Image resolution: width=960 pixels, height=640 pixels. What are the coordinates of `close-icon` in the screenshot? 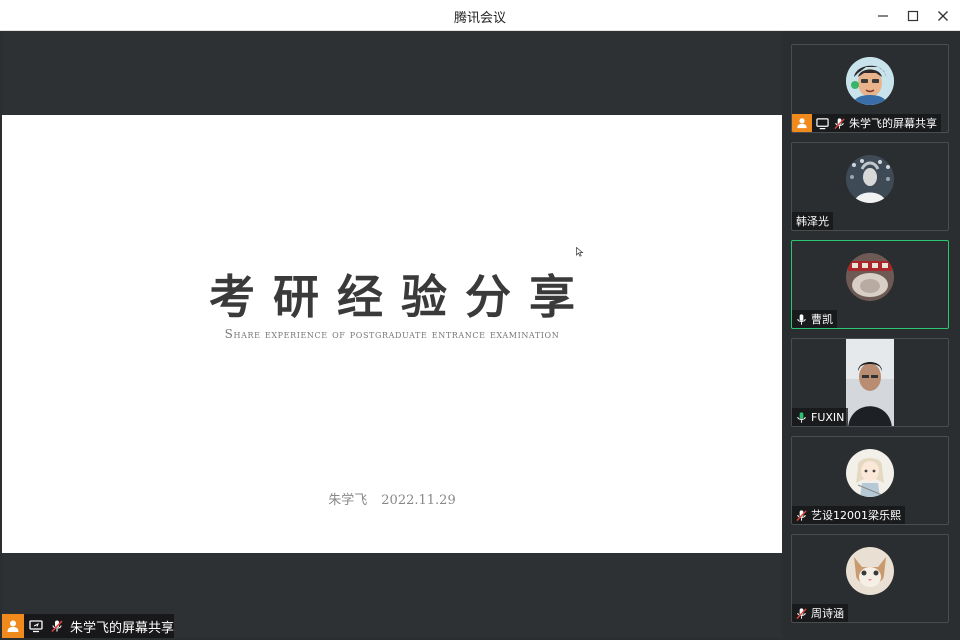 It's located at (943, 15).